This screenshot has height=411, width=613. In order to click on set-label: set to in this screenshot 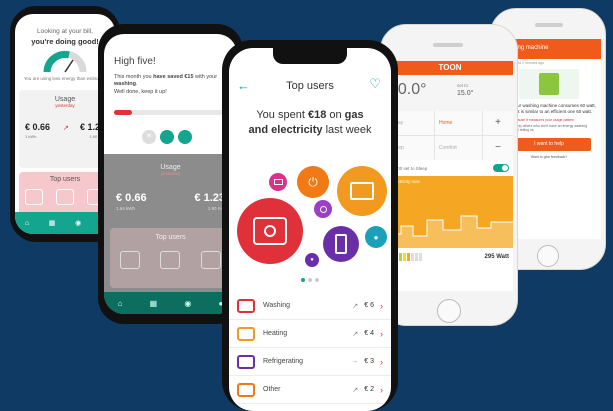, I will do `click(463, 85)`.